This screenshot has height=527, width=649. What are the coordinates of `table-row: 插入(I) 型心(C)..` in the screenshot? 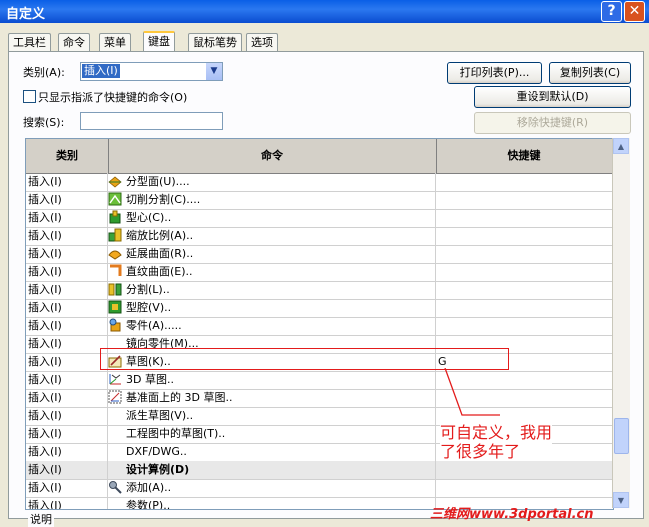 It's located at (319, 218).